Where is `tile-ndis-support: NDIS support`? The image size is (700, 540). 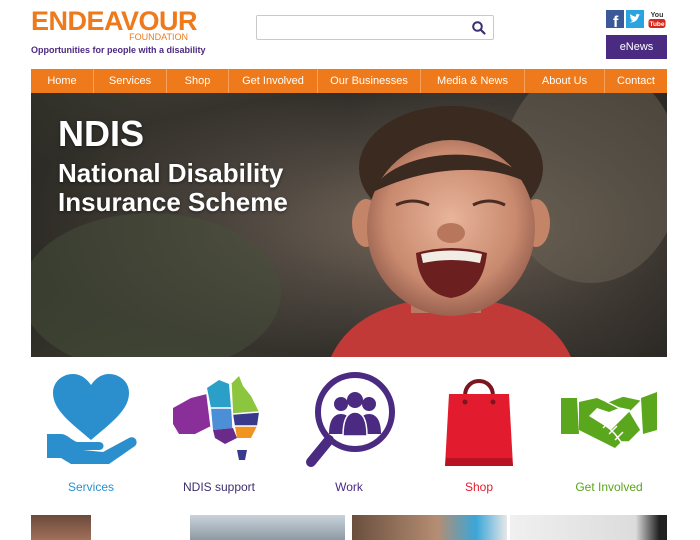 tile-ndis-support: NDIS support is located at coordinates (219, 433).